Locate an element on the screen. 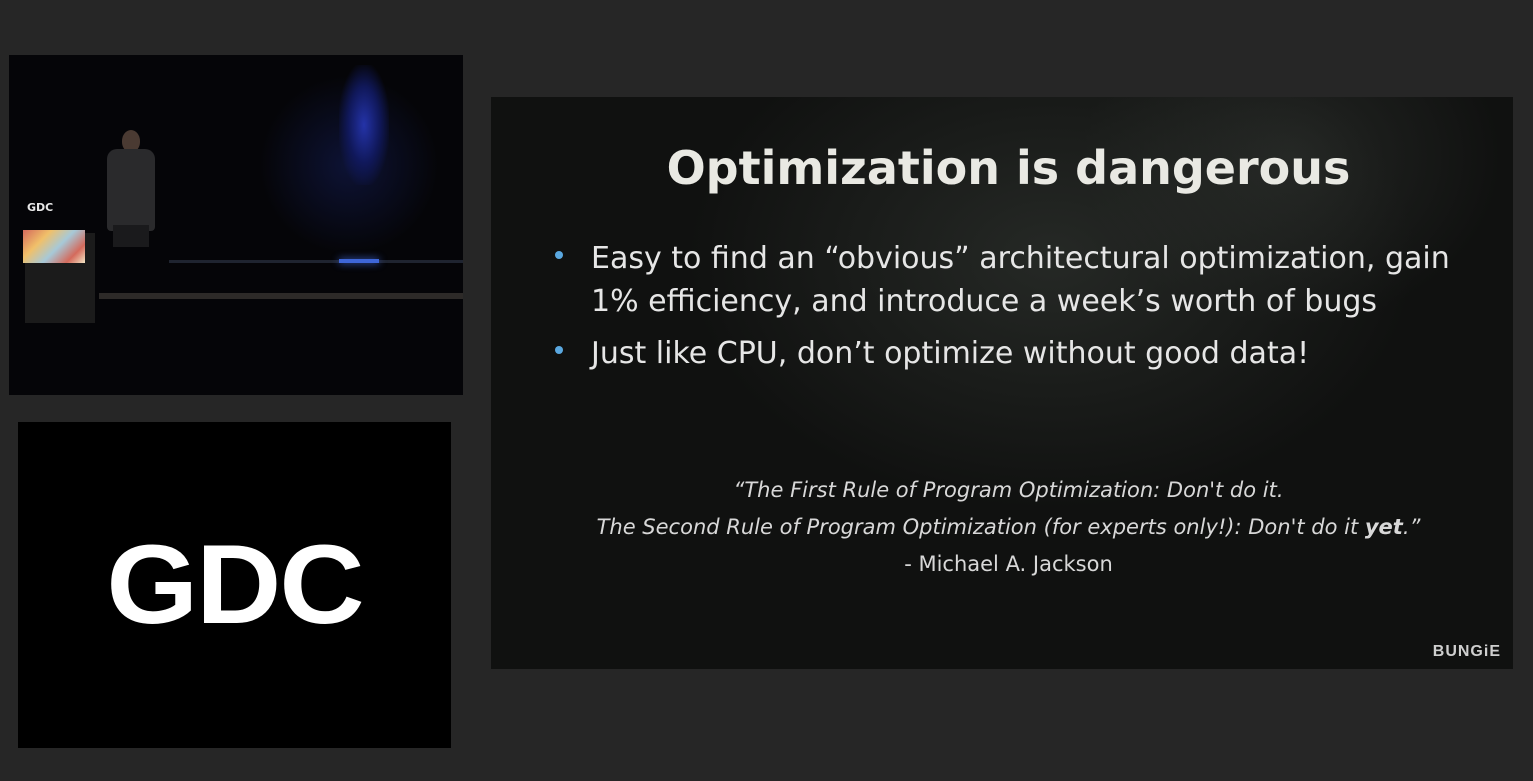 The width and height of the screenshot is (1533, 781). quote-line-2-end: .” is located at coordinates (1411, 527).